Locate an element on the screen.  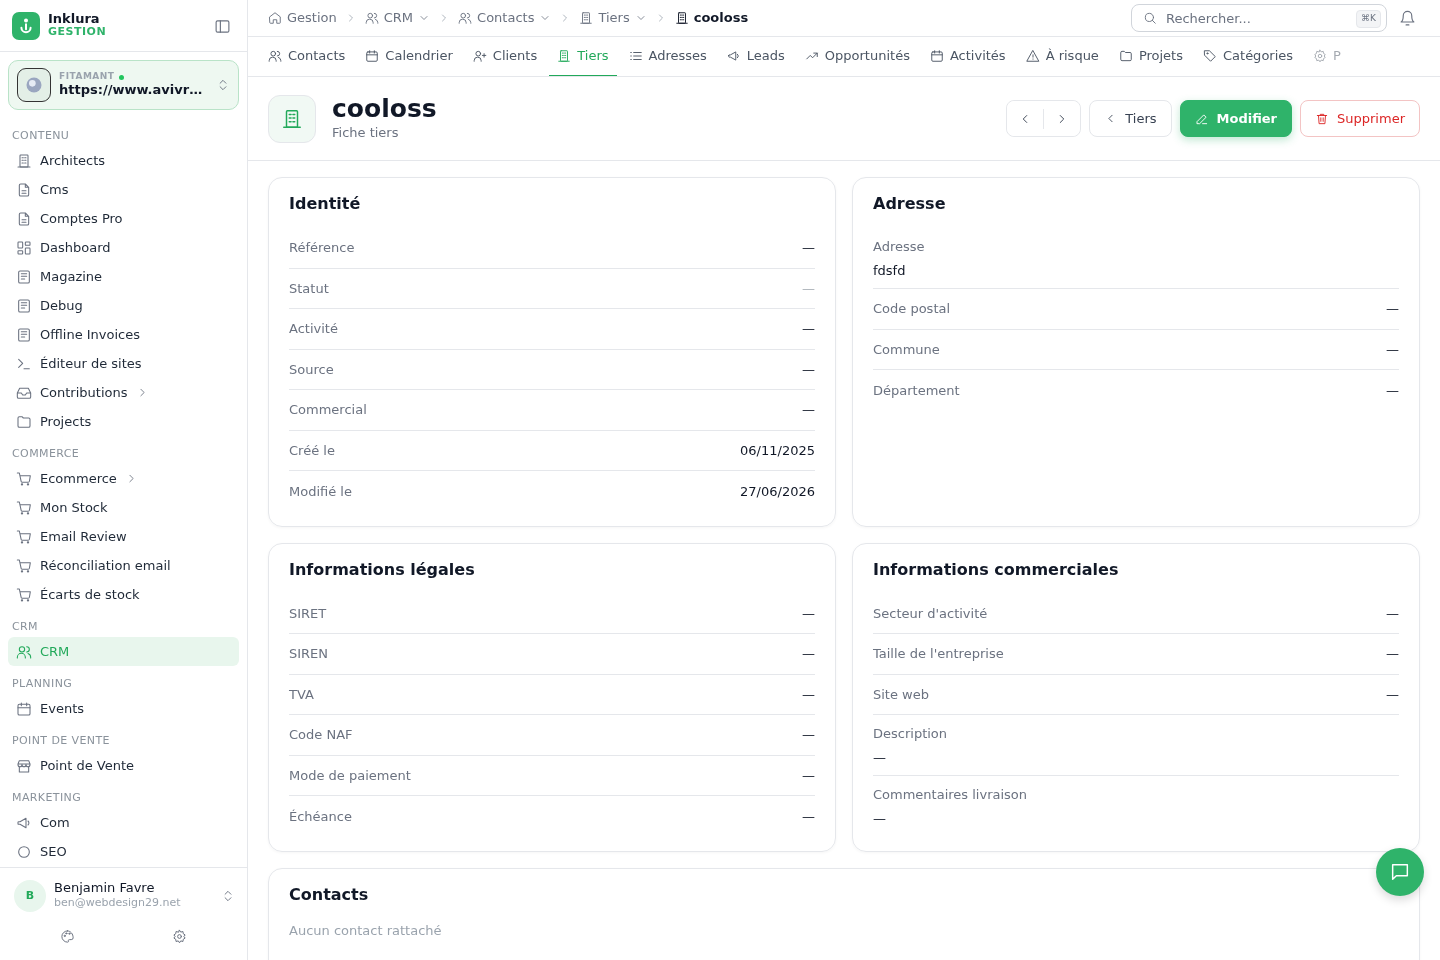
card-title: Informations légales is located at coordinates (382, 569).